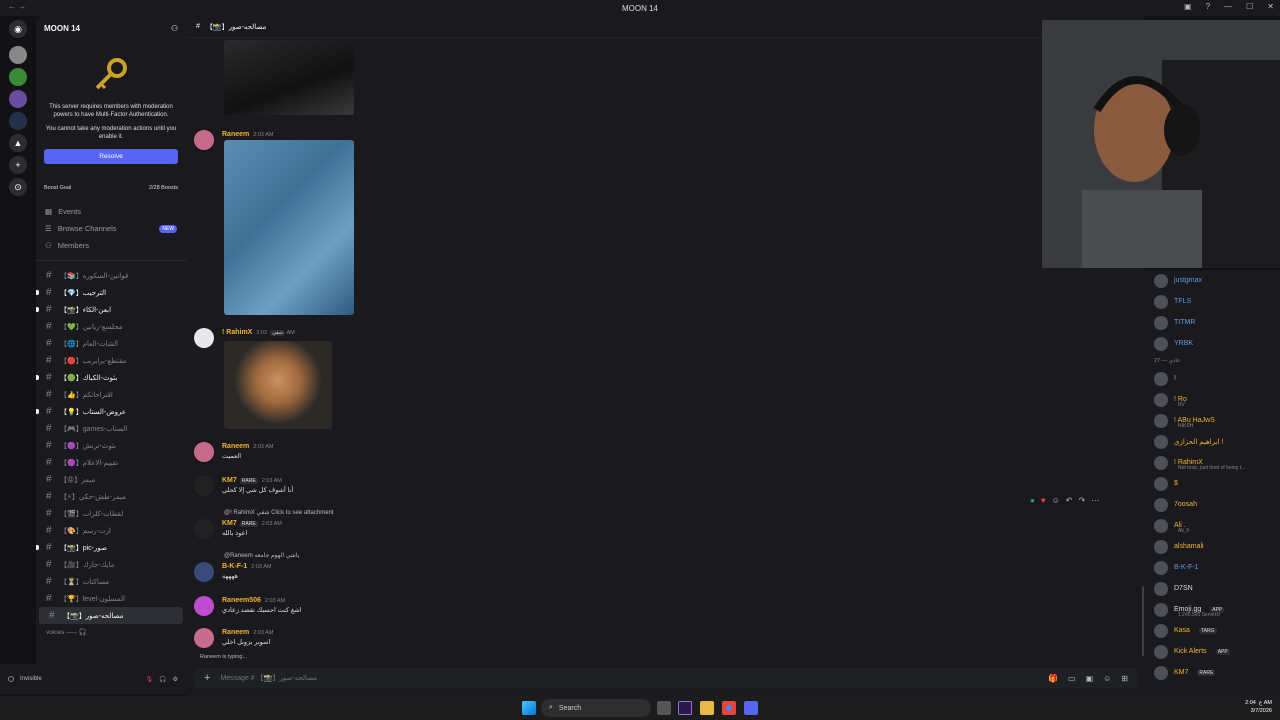  Describe the element at coordinates (111, 598) in the screenshot. I see `channel-item: # 【🏆】level-المسلون` at that location.